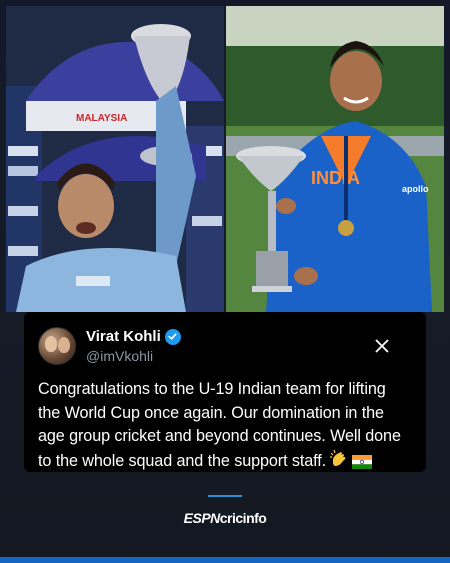  Describe the element at coordinates (362, 461) in the screenshot. I see `india-flag-icon` at that location.